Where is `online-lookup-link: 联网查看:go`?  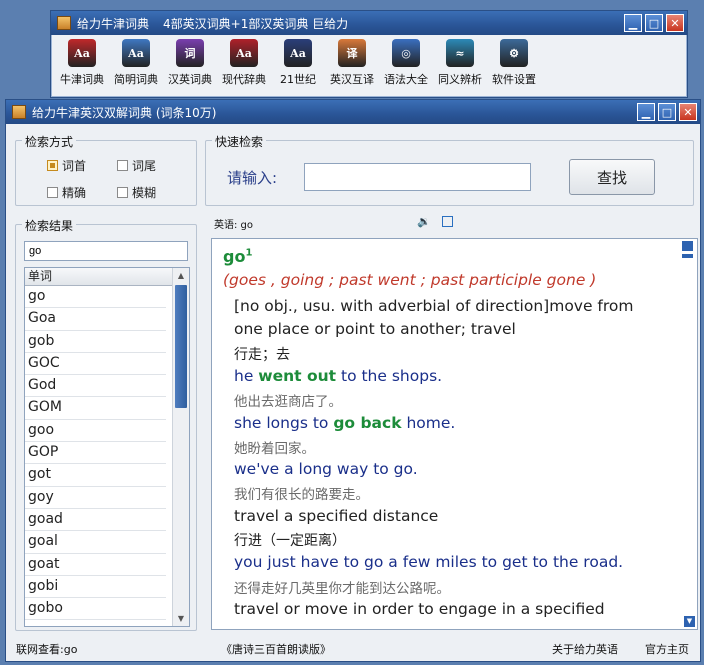 online-lookup-link: 联网查看:go is located at coordinates (46, 649).